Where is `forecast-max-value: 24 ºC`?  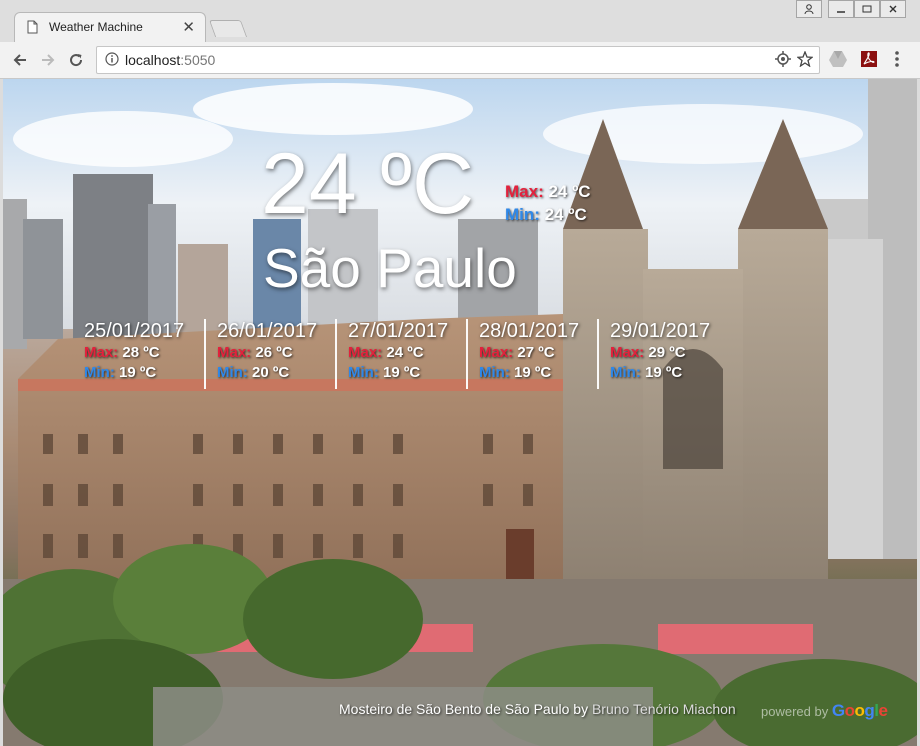
forecast-max-value: 24 ºC is located at coordinates (405, 352).